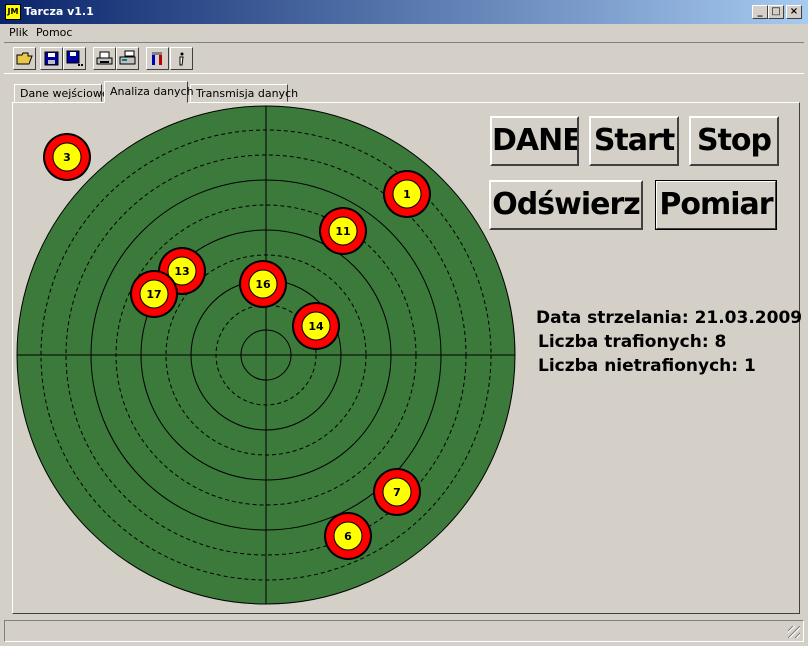 The width and height of the screenshot is (808, 646). What do you see at coordinates (634, 141) in the screenshot?
I see `start-button: Start` at bounding box center [634, 141].